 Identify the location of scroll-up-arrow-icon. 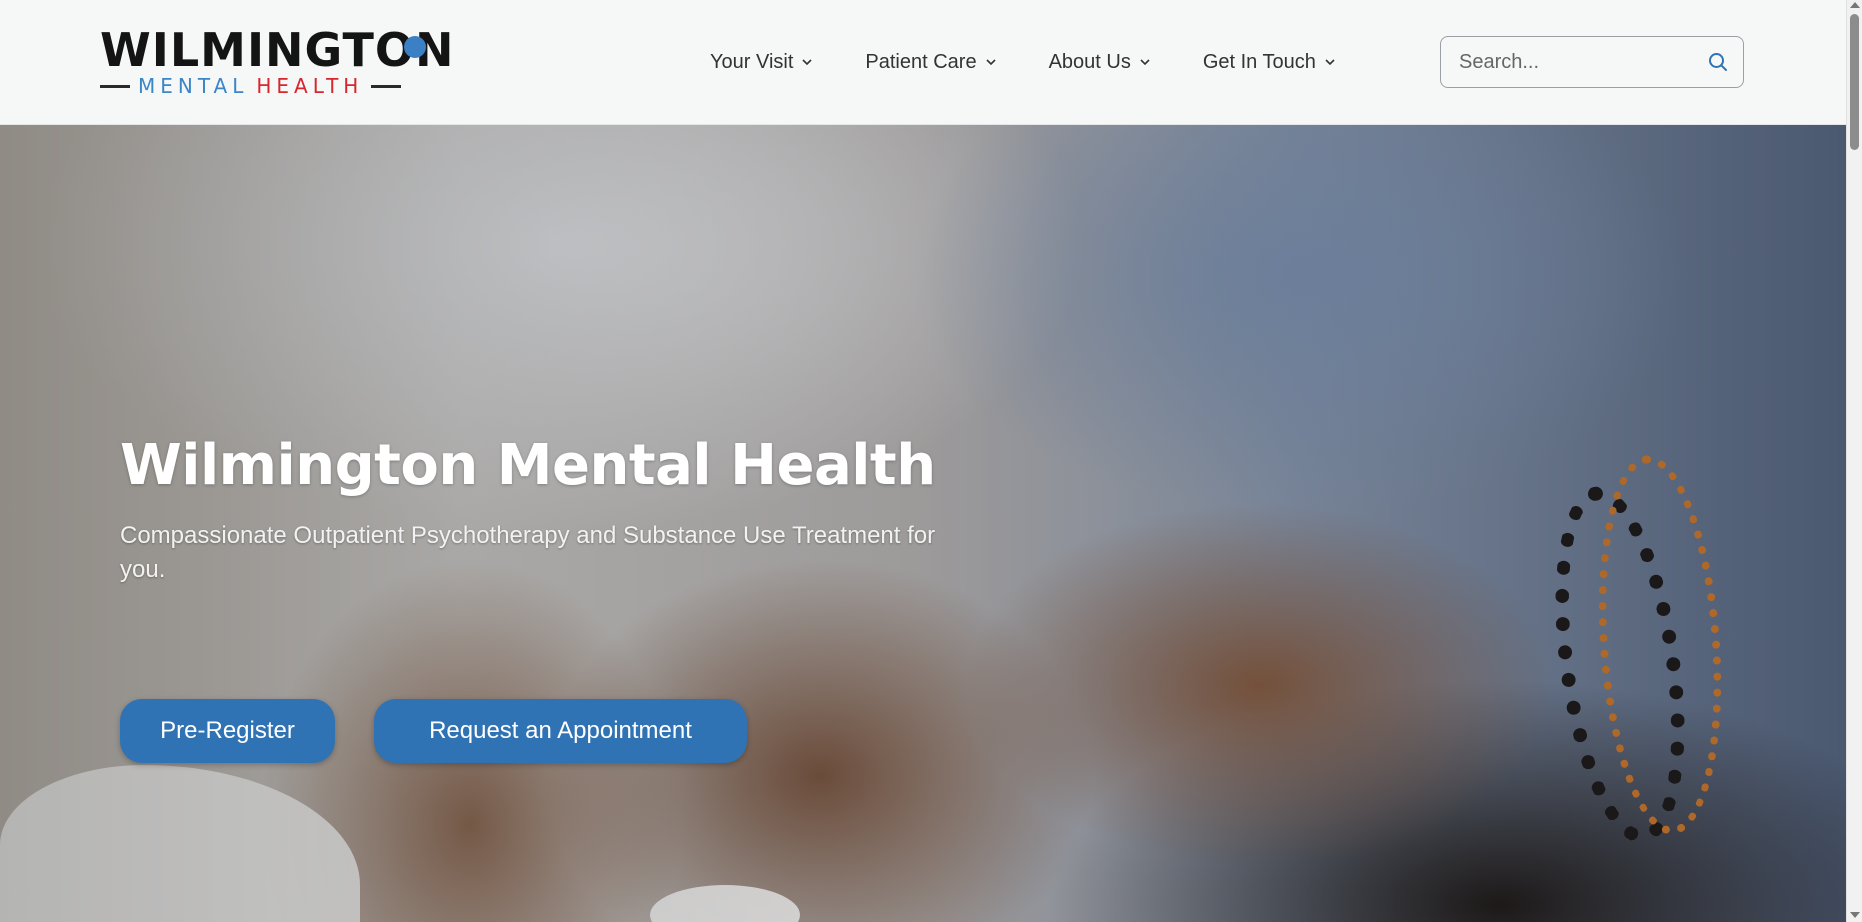
(1855, 5).